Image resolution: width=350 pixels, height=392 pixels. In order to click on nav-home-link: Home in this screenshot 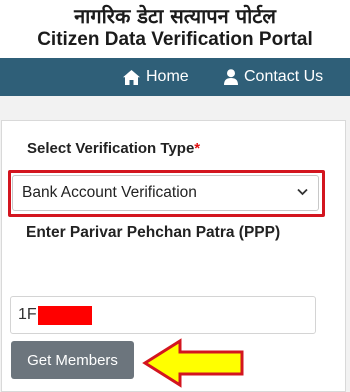, I will do `click(156, 77)`.